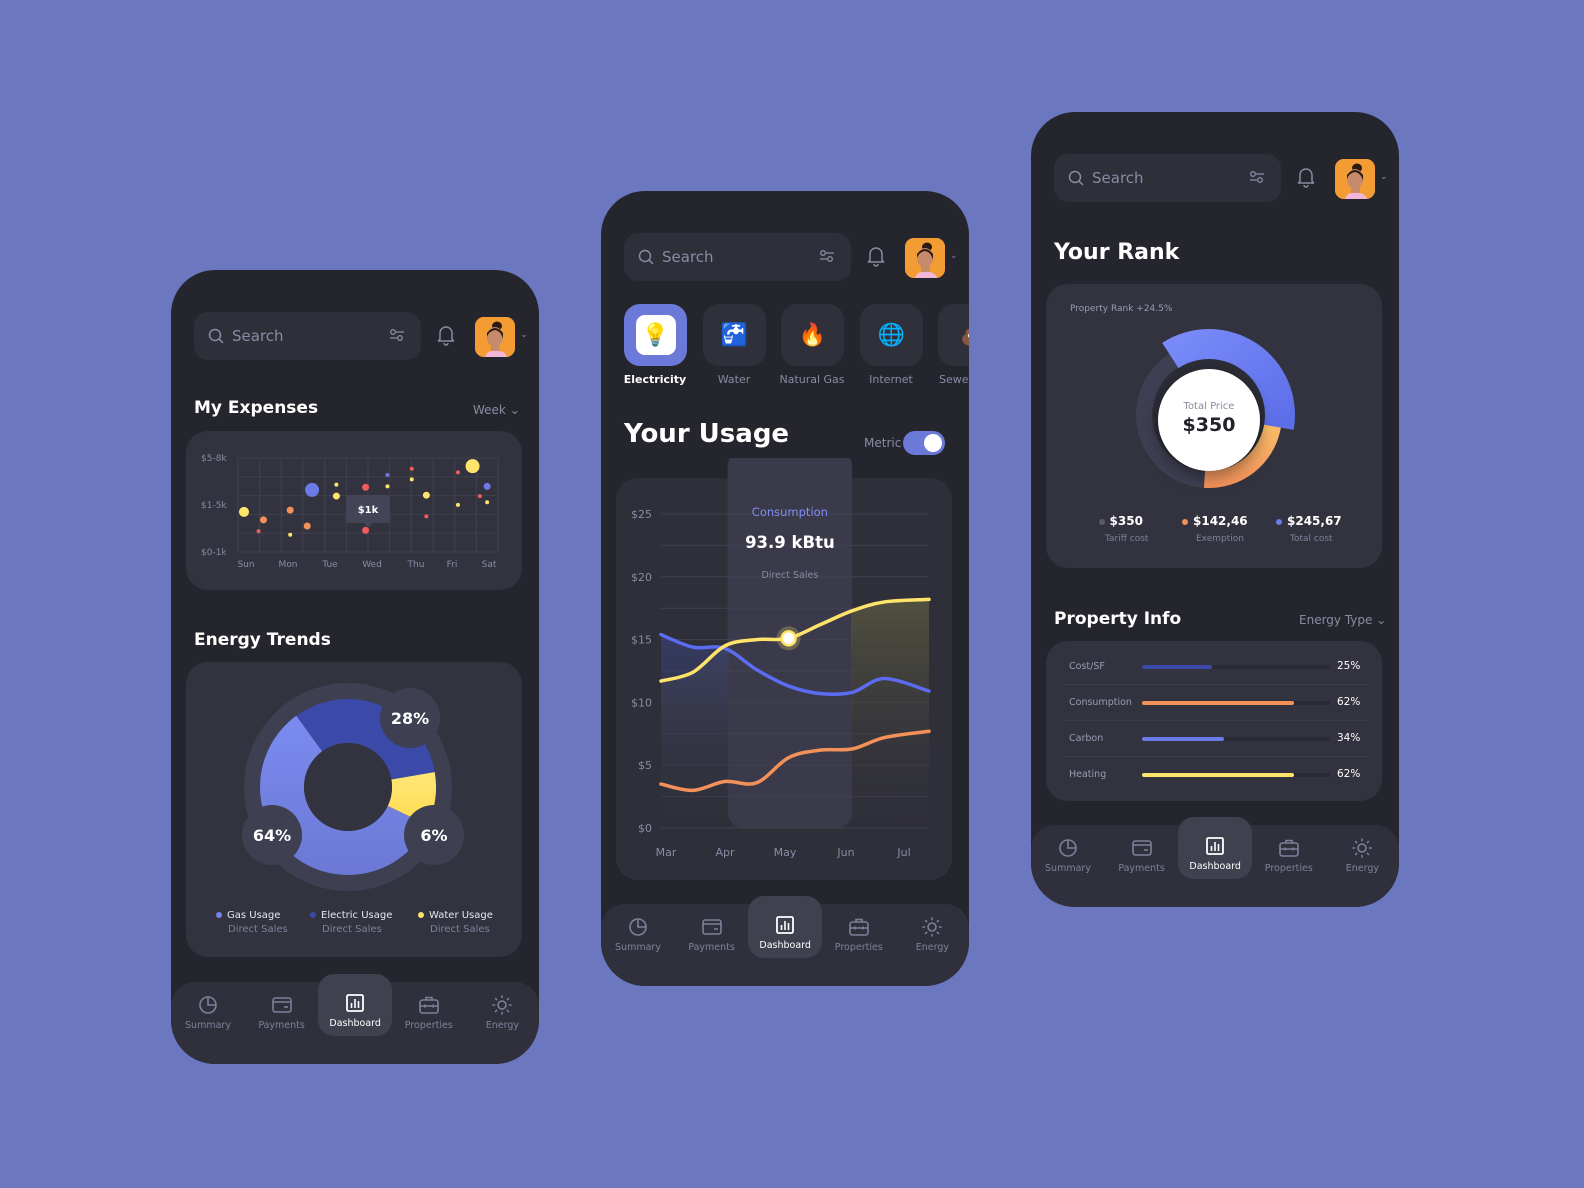 This screenshot has height=1188, width=1584. Describe the element at coordinates (788, 638) in the screenshot. I see `data-marker` at that location.